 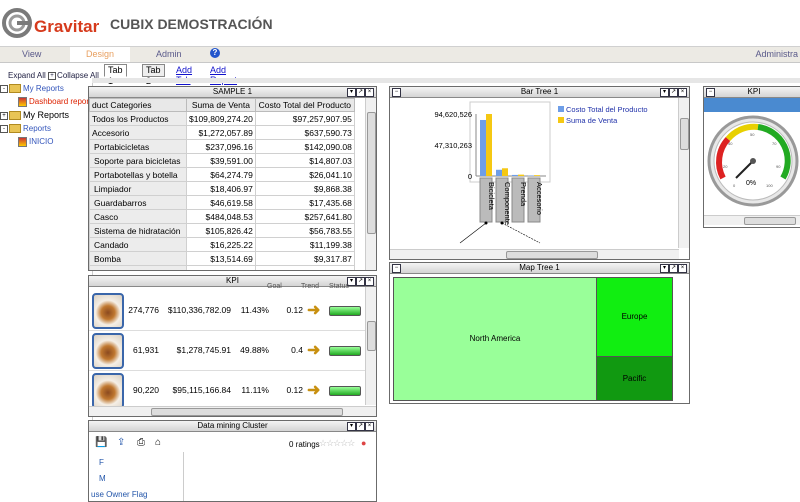 What do you see at coordinates (222, 147) in the screenshot?
I see `table-row: Portabicicletas$237,096.16$142,090.08` at bounding box center [222, 147].